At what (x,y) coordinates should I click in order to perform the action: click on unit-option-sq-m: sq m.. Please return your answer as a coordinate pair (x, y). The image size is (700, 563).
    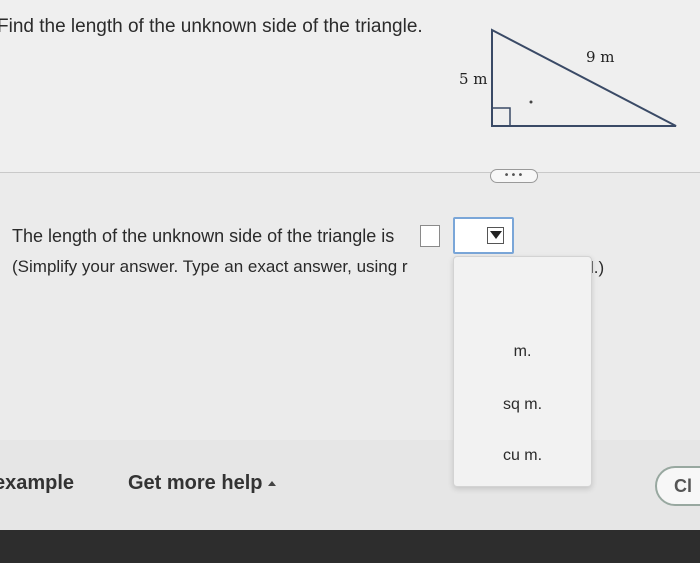
    Looking at the image, I should click on (522, 405).